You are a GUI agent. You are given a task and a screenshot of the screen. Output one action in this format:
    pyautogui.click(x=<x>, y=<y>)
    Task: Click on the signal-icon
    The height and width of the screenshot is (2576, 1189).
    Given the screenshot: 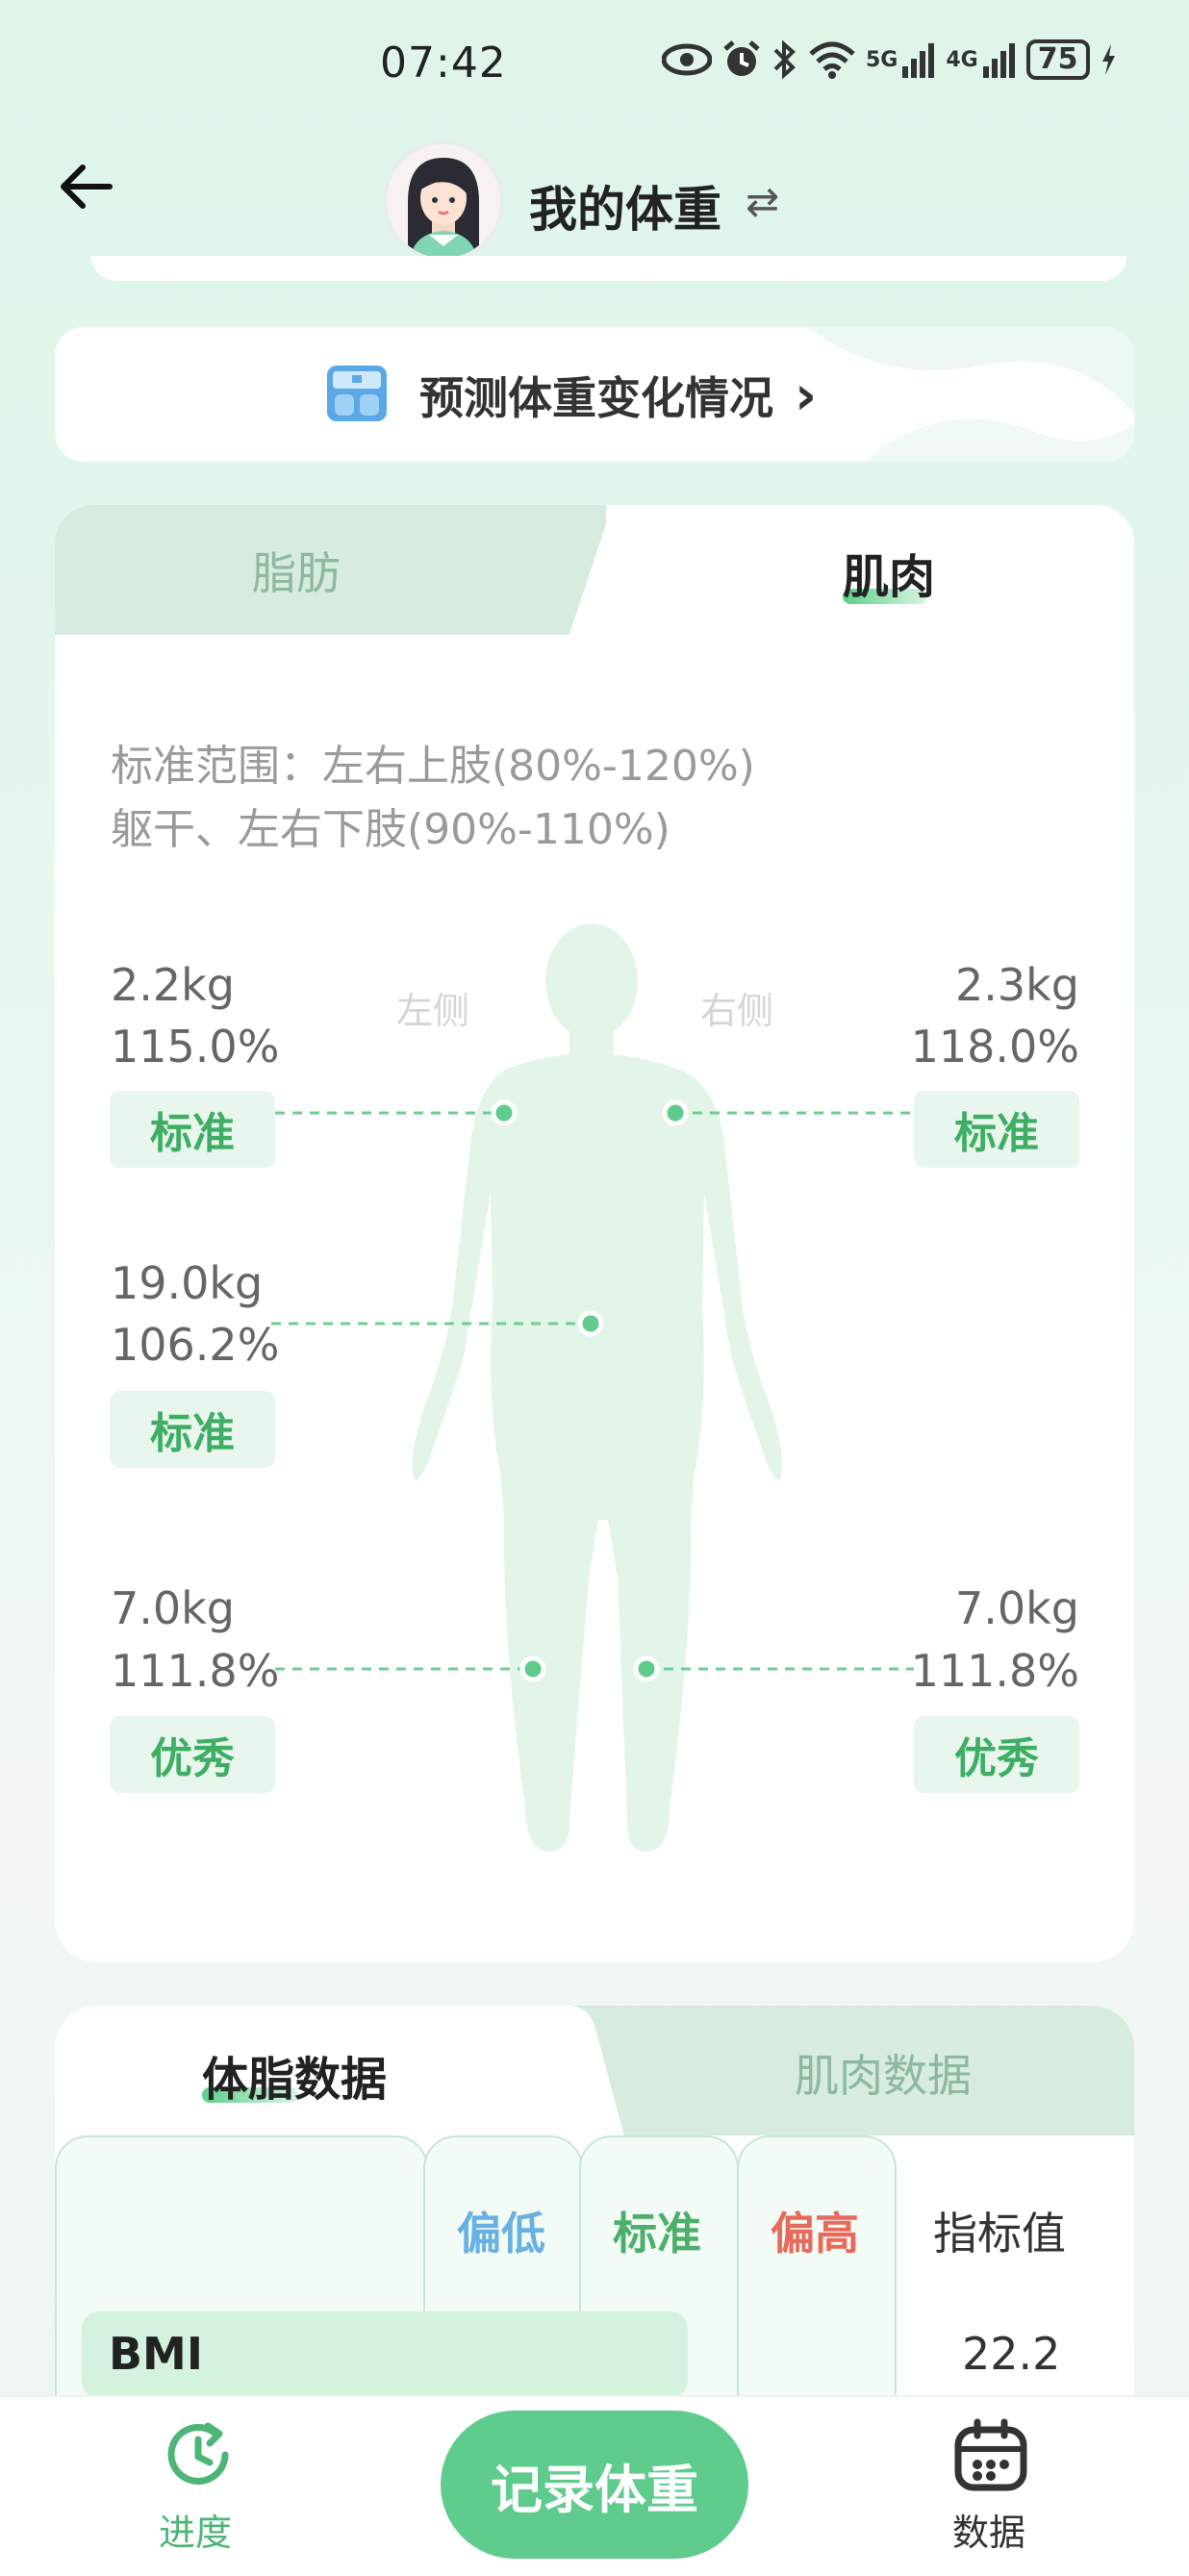 What is the action you would take?
    pyautogui.click(x=918, y=60)
    